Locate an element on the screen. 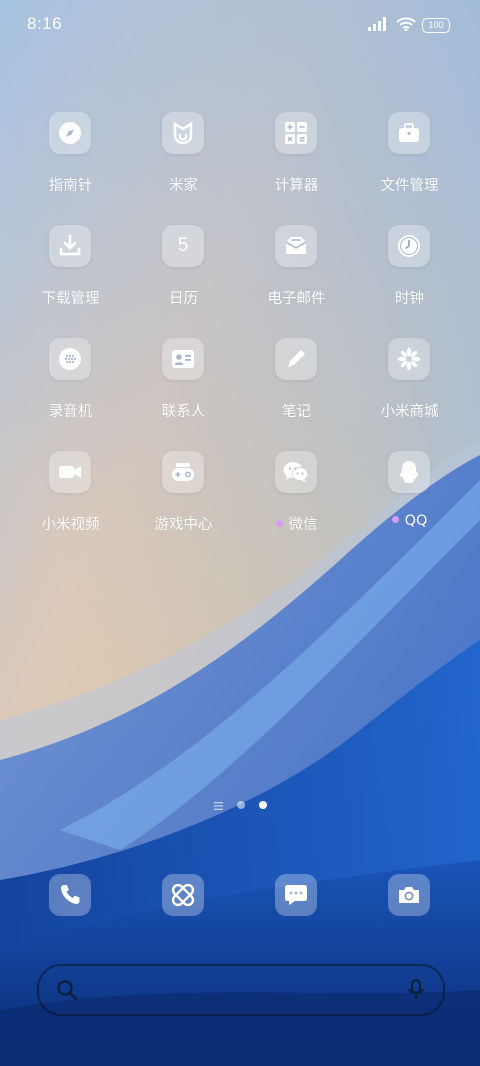 The width and height of the screenshot is (480, 1066). qq-icon is located at coordinates (409, 472).